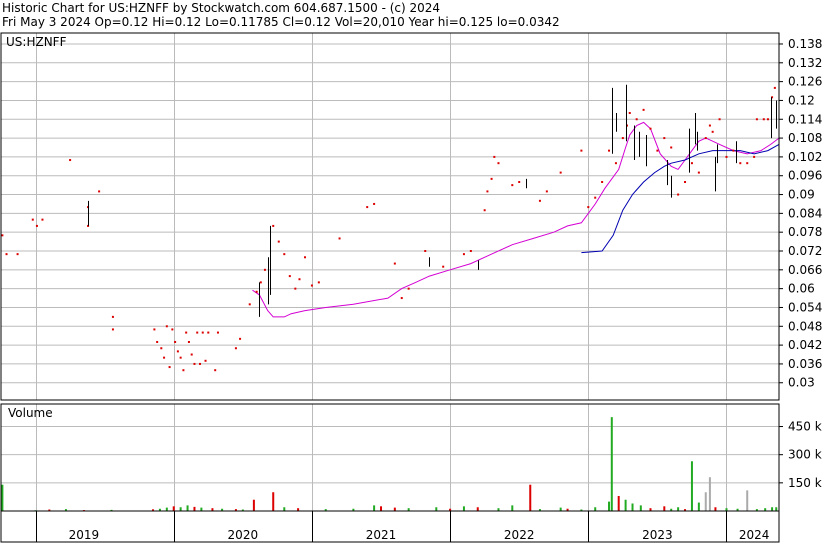 This screenshot has width=830, height=543. I want to click on price-tick-label: 0.108, so click(805, 138).